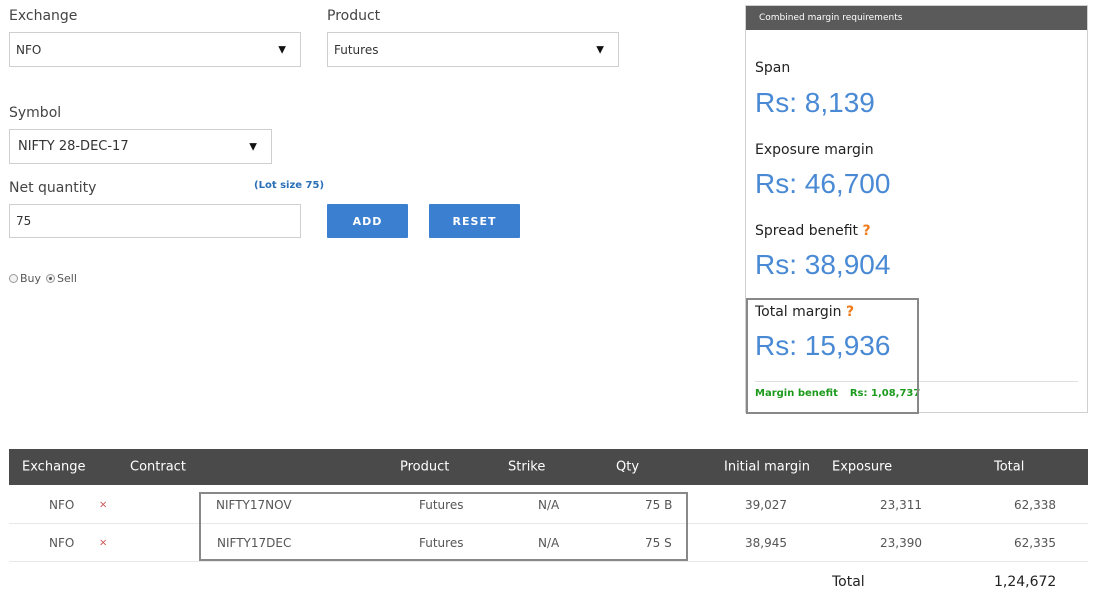 The width and height of the screenshot is (1099, 595). What do you see at coordinates (67, 278) in the screenshot?
I see `sell-label: Sell` at bounding box center [67, 278].